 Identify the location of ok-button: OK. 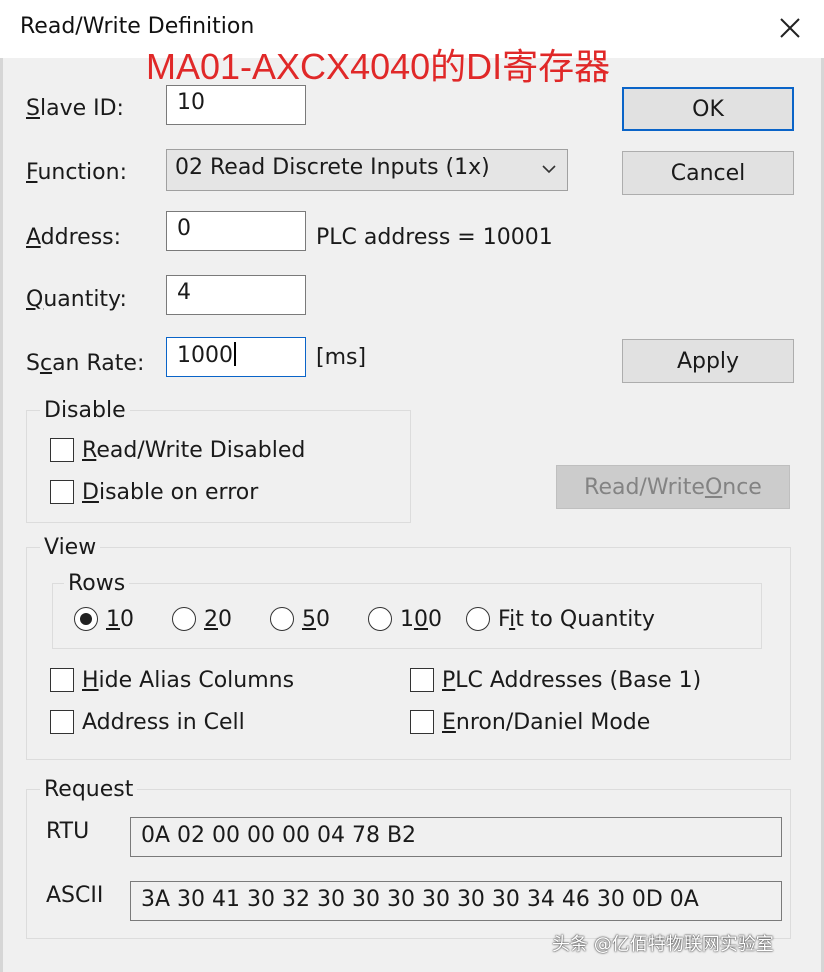
(708, 109).